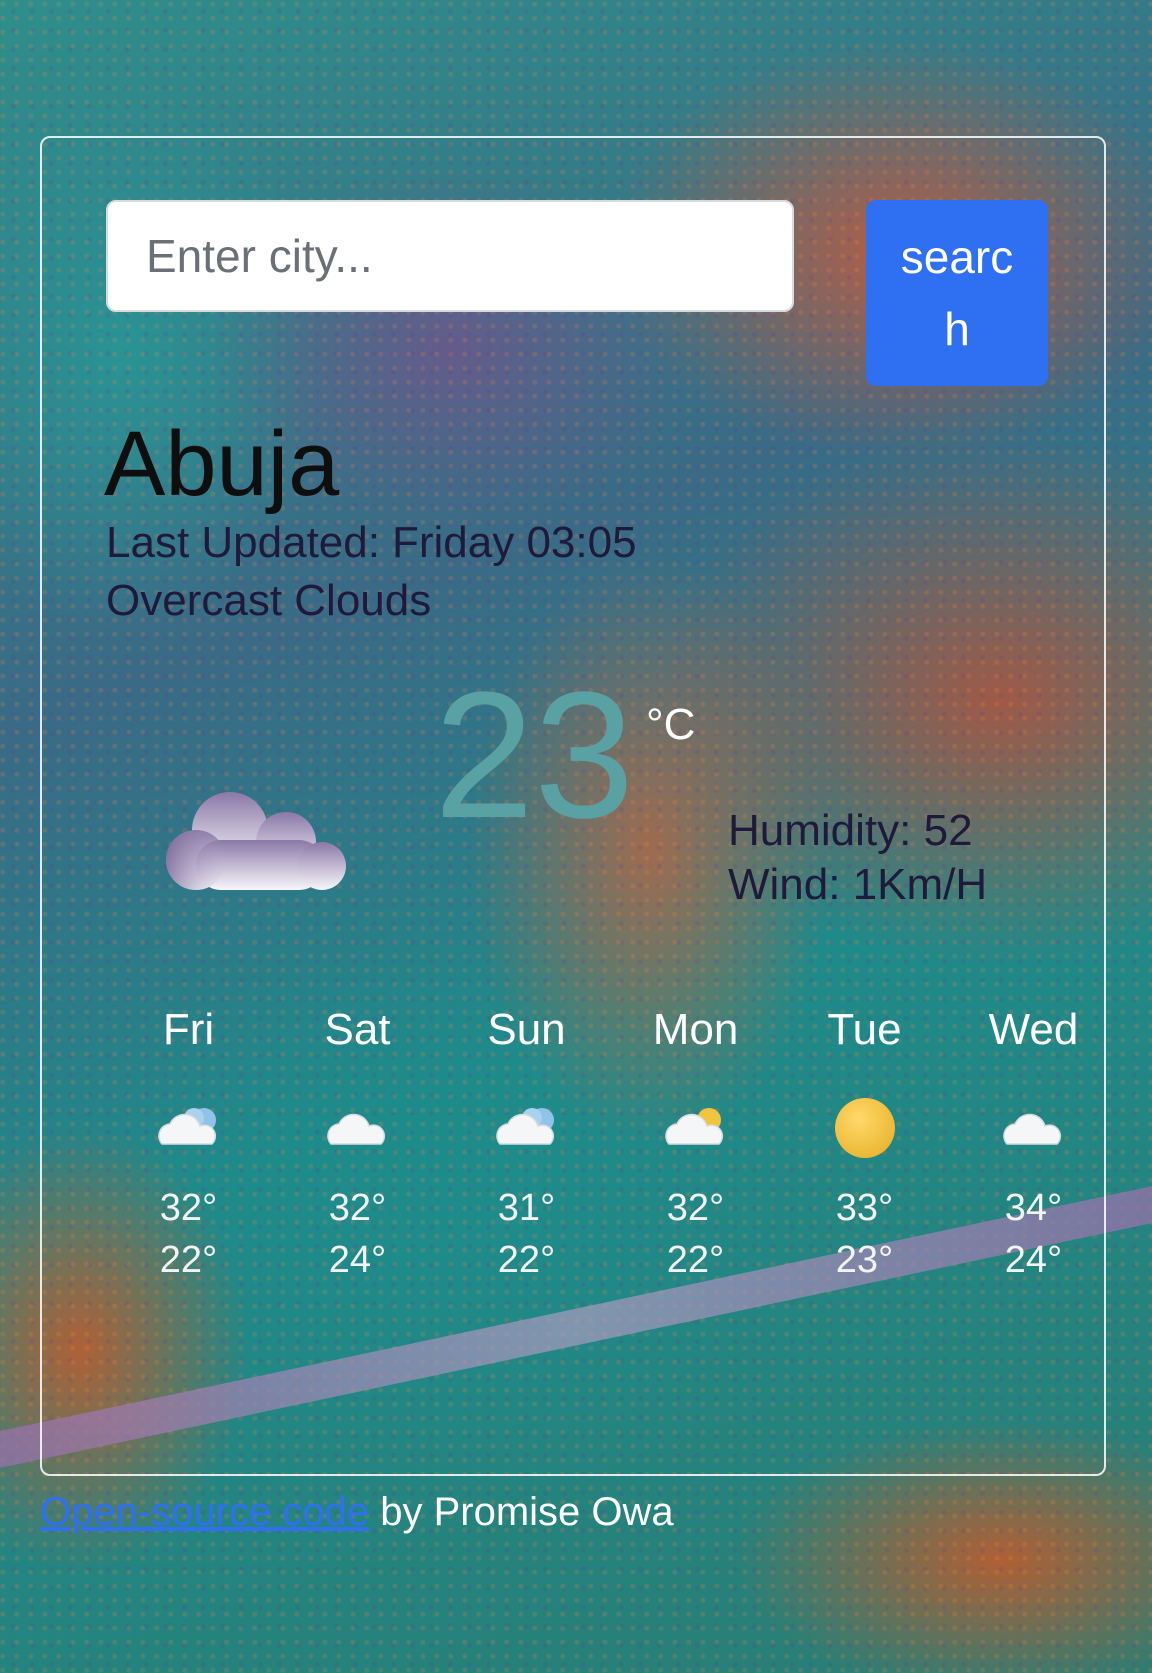 The height and width of the screenshot is (1673, 1152). Describe the element at coordinates (858, 884) in the screenshot. I see `wind-speed: Wind: 1Km/H` at that location.